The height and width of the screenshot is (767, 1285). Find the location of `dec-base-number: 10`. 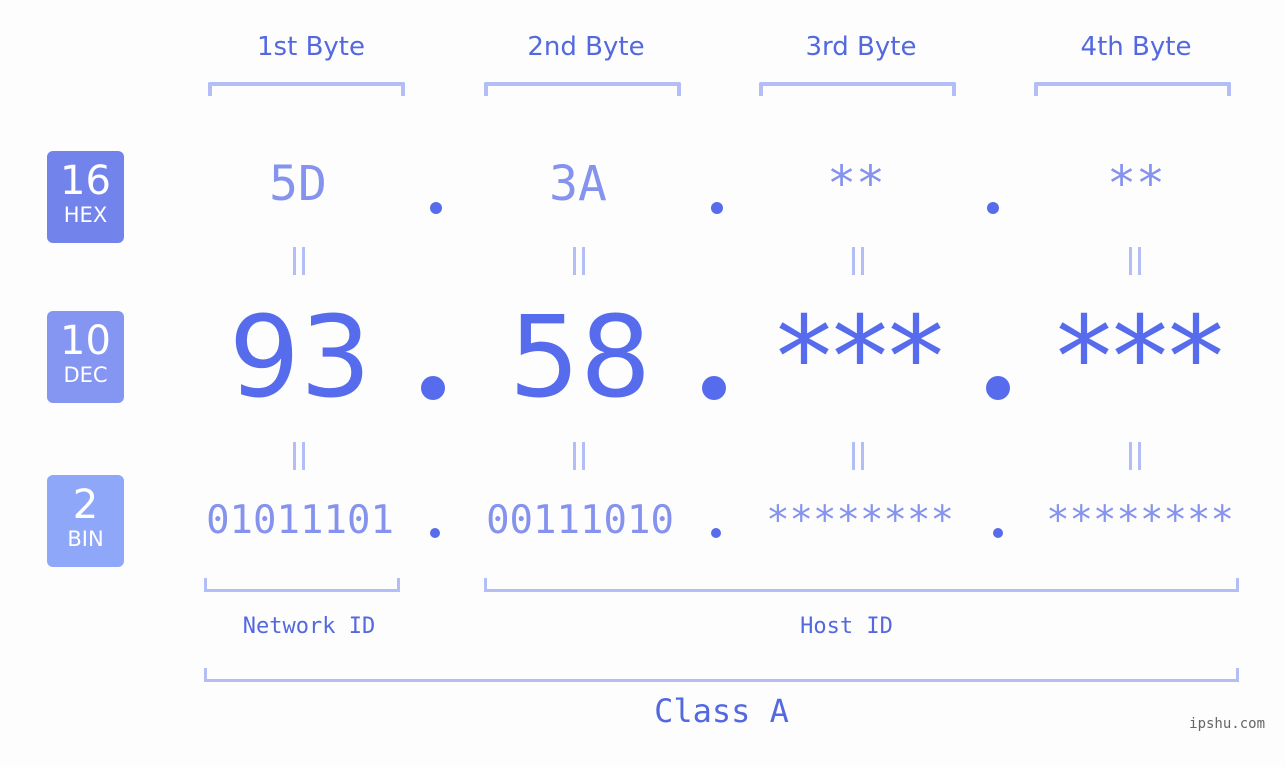

dec-base-number: 10 is located at coordinates (85, 341).